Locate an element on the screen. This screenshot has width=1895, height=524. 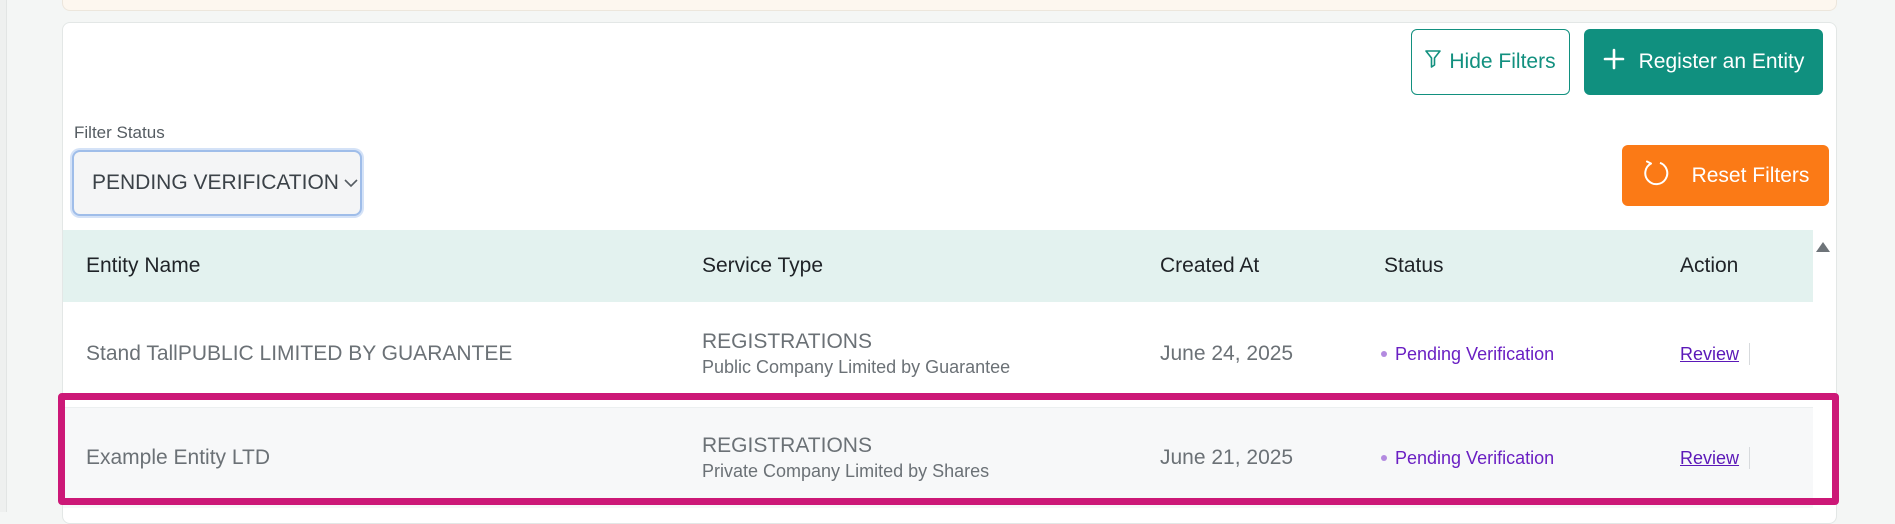
hide-filters-button: Hide Filters is located at coordinates (1490, 62).